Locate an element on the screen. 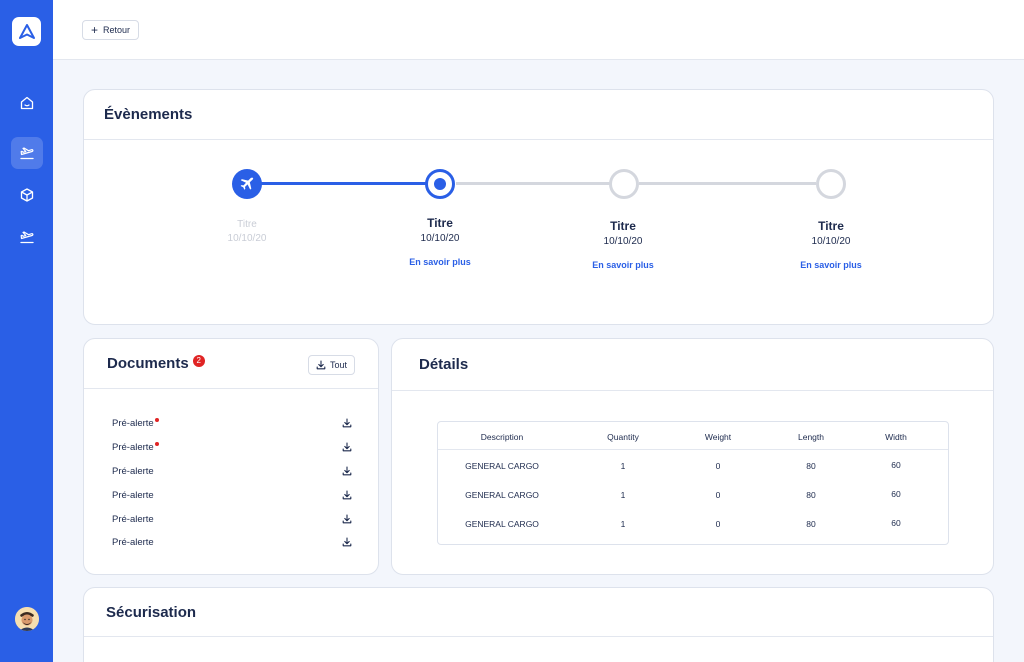 This screenshot has width=1024, height=662. timeline-node-done is located at coordinates (247, 184).